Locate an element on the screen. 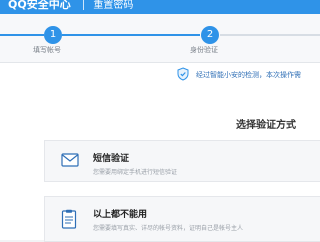 The width and height of the screenshot is (320, 242). app-logo: QQ安全中心 重置密码 is located at coordinates (70, 6).